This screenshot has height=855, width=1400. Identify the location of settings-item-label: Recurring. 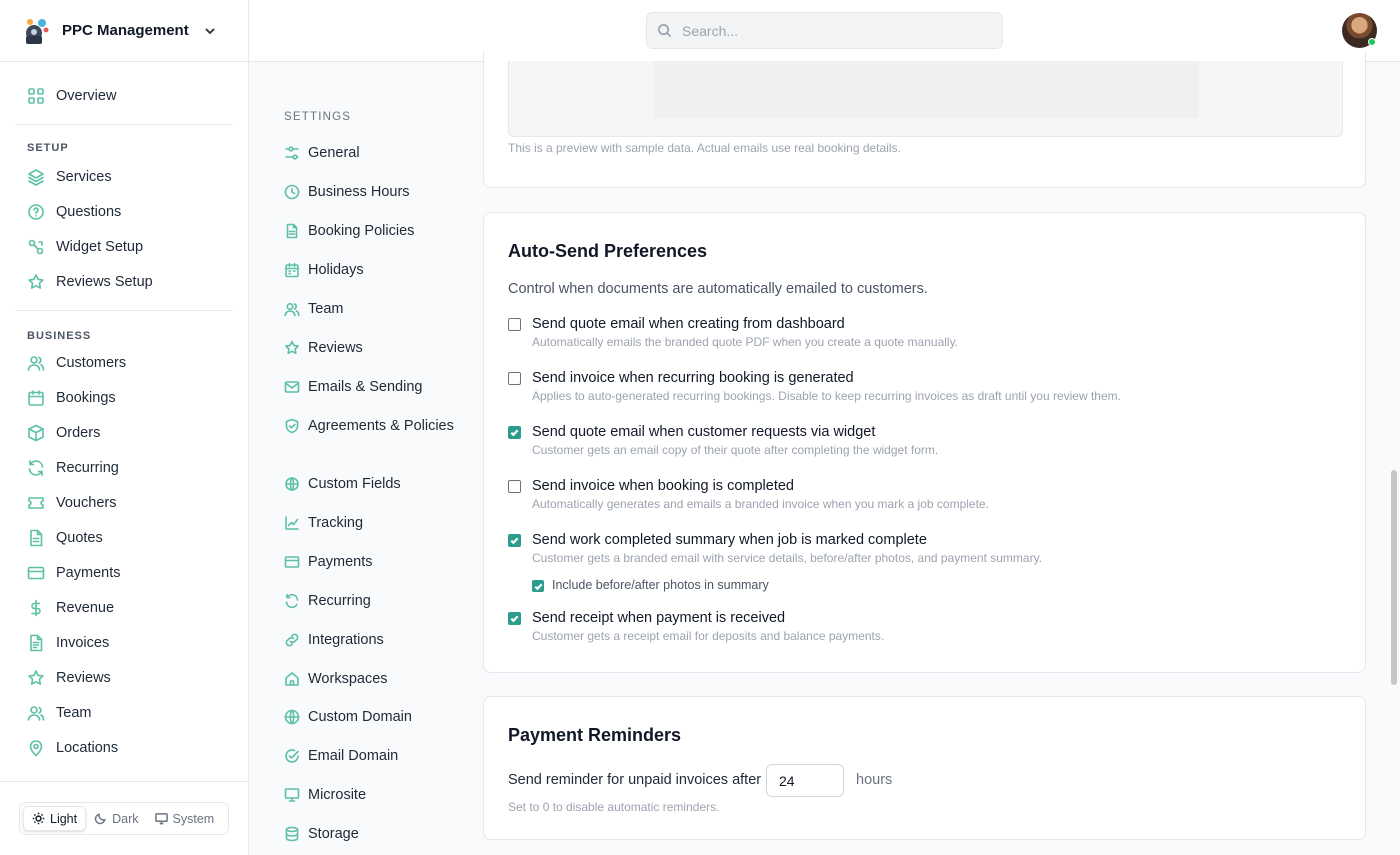
(339, 601).